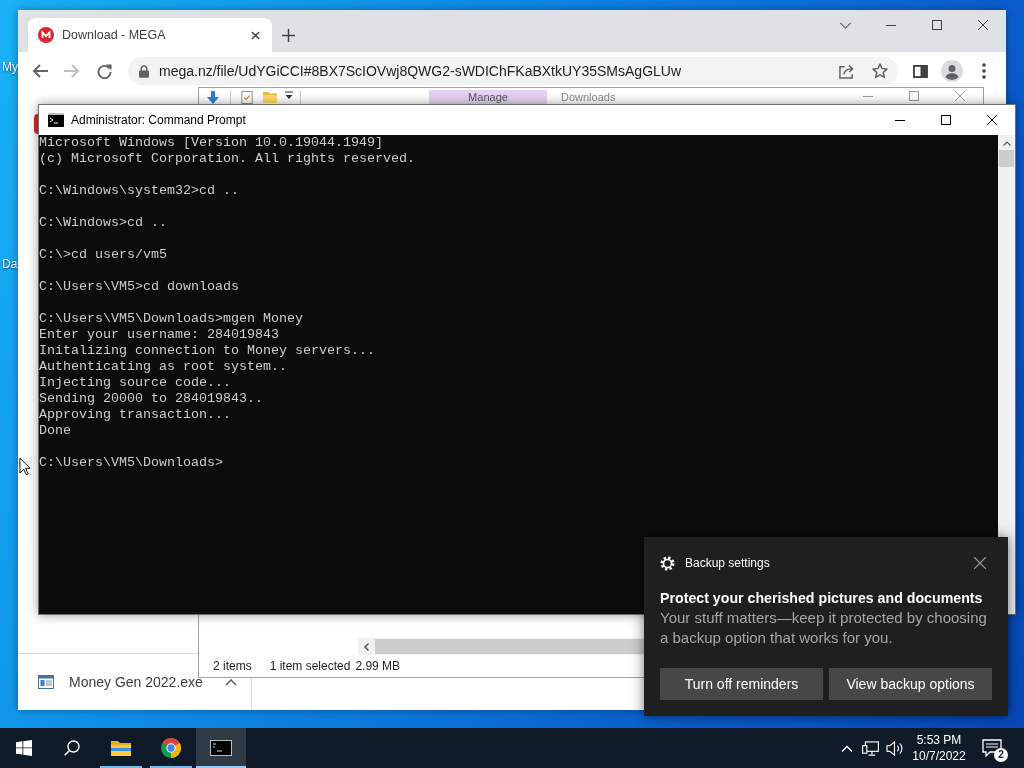 This screenshot has height=768, width=1024. Describe the element at coordinates (139, 191) in the screenshot. I see `console-line: C:\Windows\system32>cd ..` at that location.